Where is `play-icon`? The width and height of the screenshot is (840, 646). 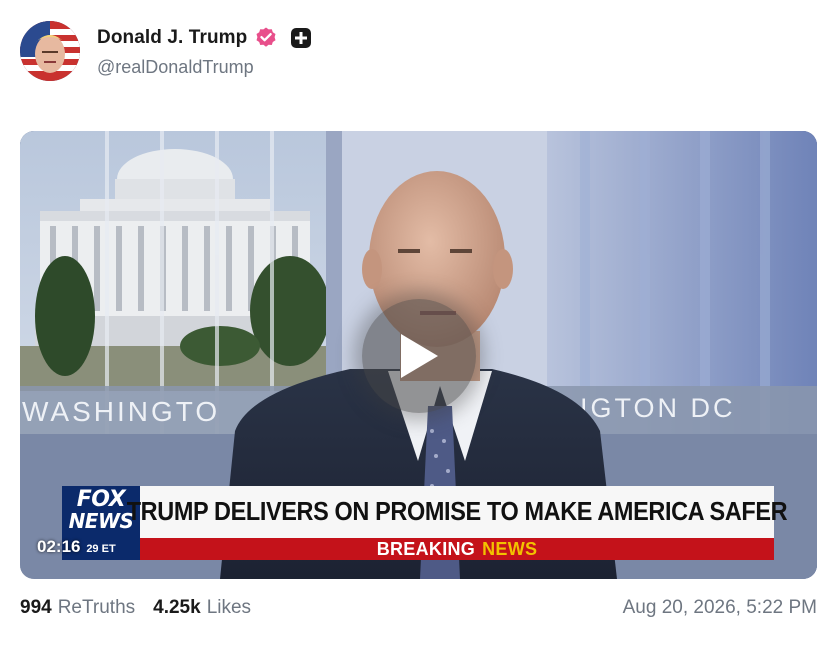 play-icon is located at coordinates (419, 356).